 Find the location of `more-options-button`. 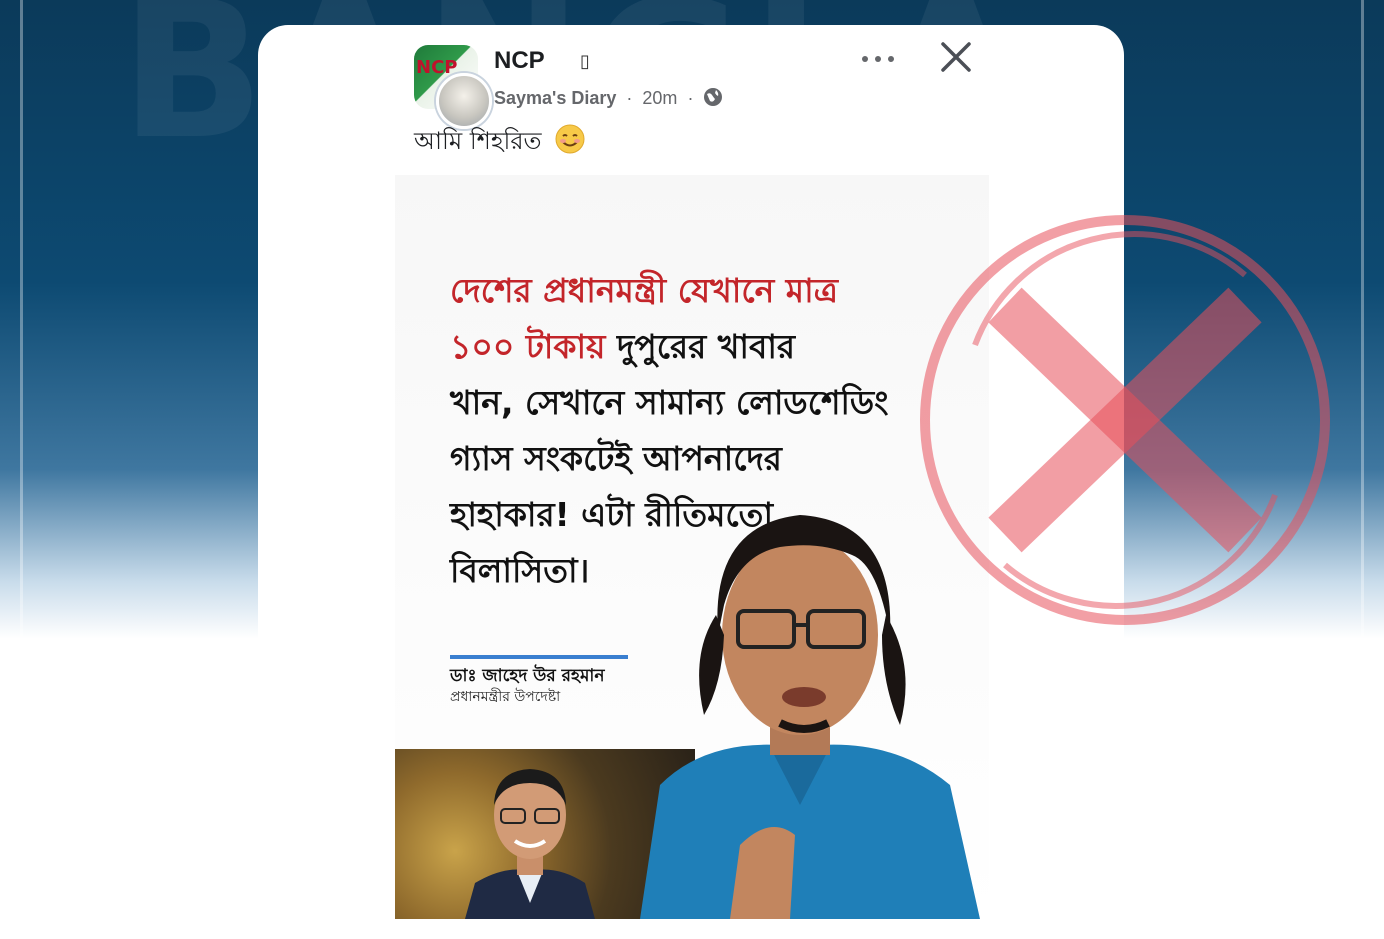

more-options-button is located at coordinates (878, 59).